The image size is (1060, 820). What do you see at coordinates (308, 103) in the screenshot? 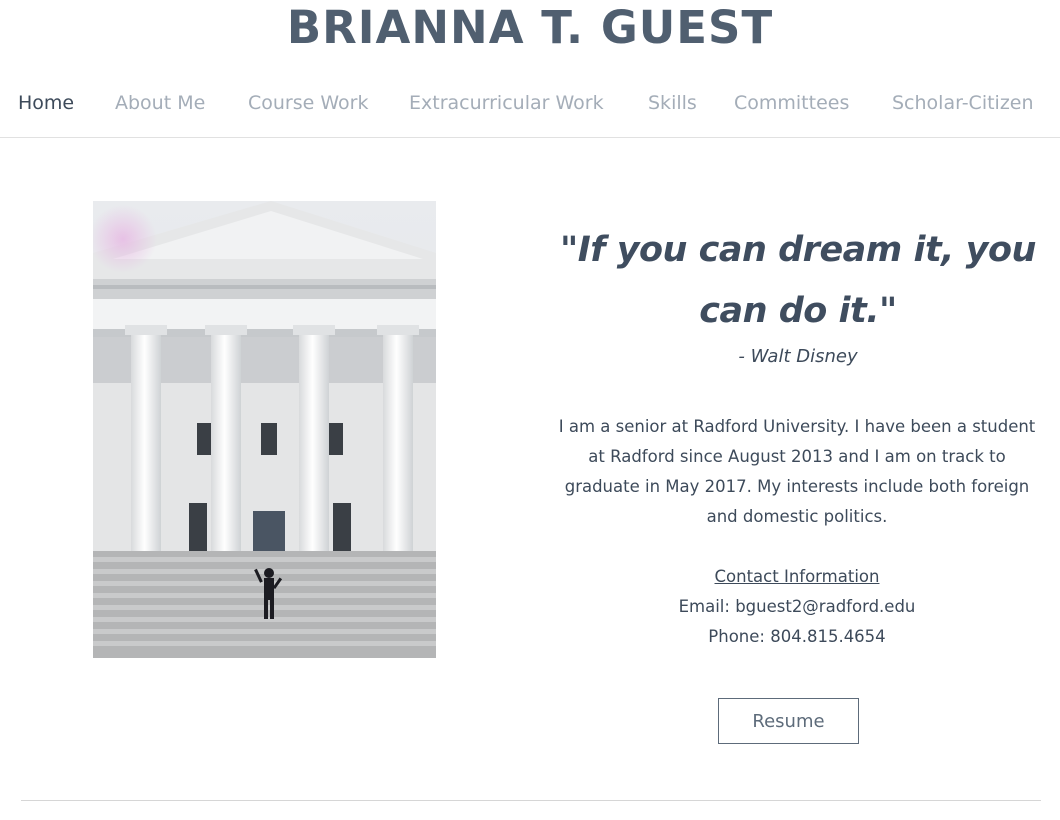
I see `nav-item-course-work: Course Work` at bounding box center [308, 103].